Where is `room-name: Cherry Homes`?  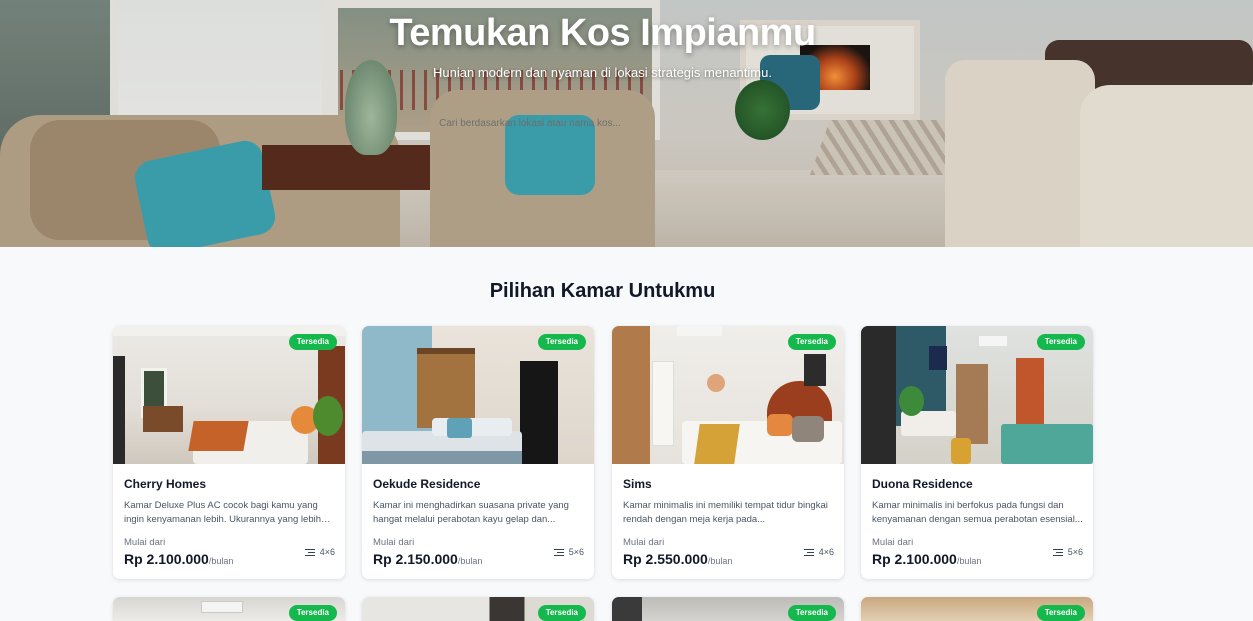 room-name: Cherry Homes is located at coordinates (165, 484).